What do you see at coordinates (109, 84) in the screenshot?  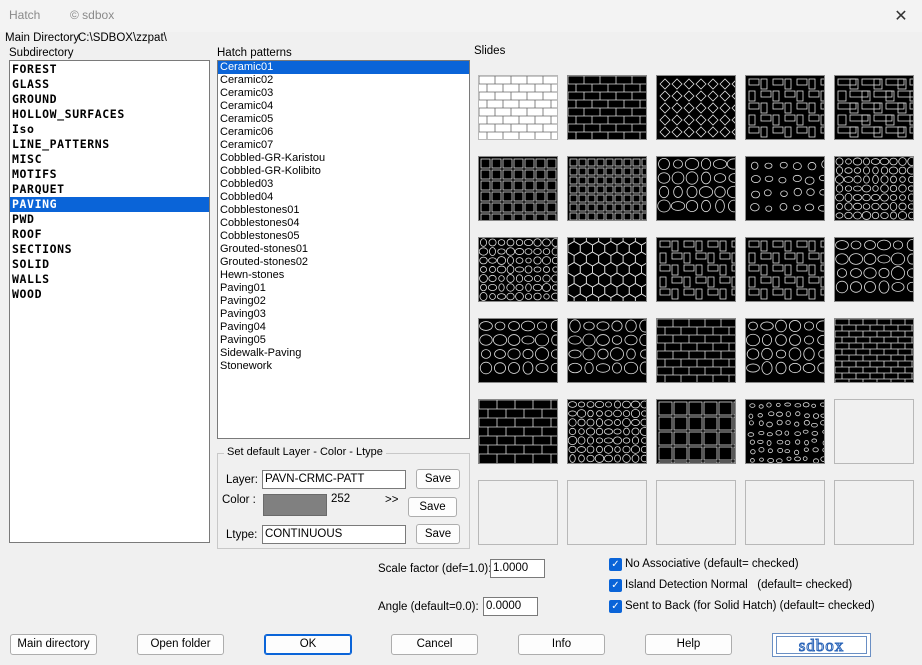 I see `subdirectory-item: GLASS` at bounding box center [109, 84].